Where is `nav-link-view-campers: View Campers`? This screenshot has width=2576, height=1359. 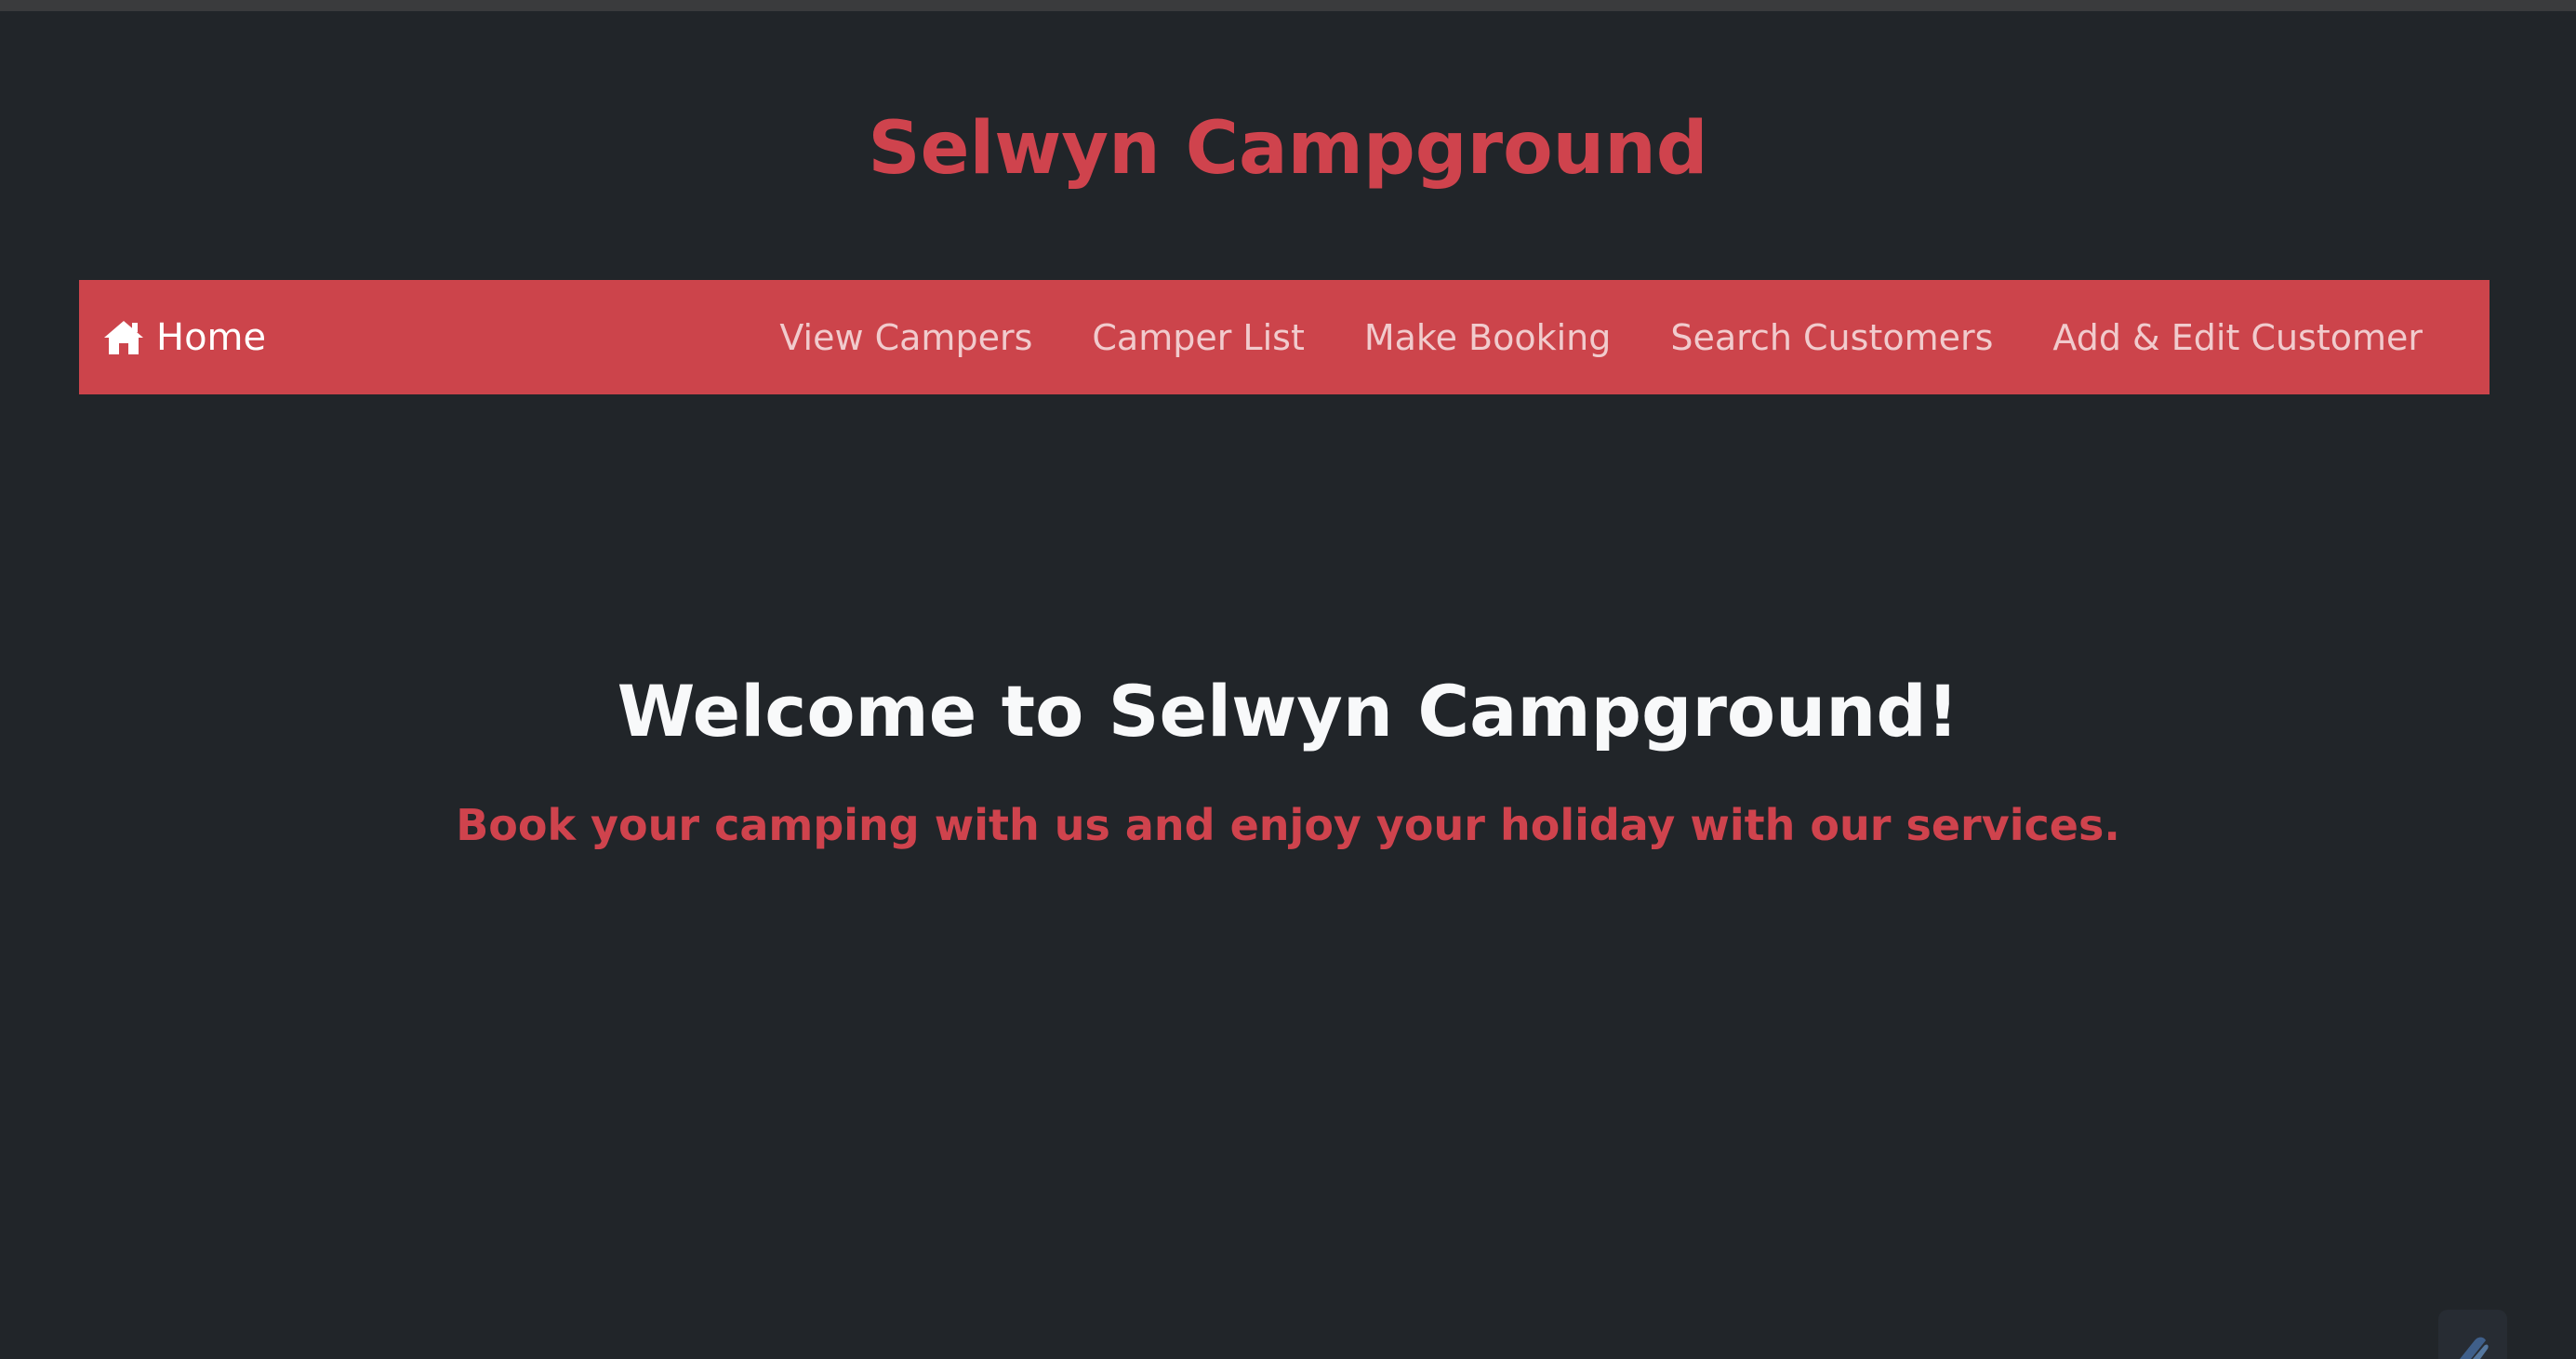 nav-link-view-campers: View Campers is located at coordinates (905, 337).